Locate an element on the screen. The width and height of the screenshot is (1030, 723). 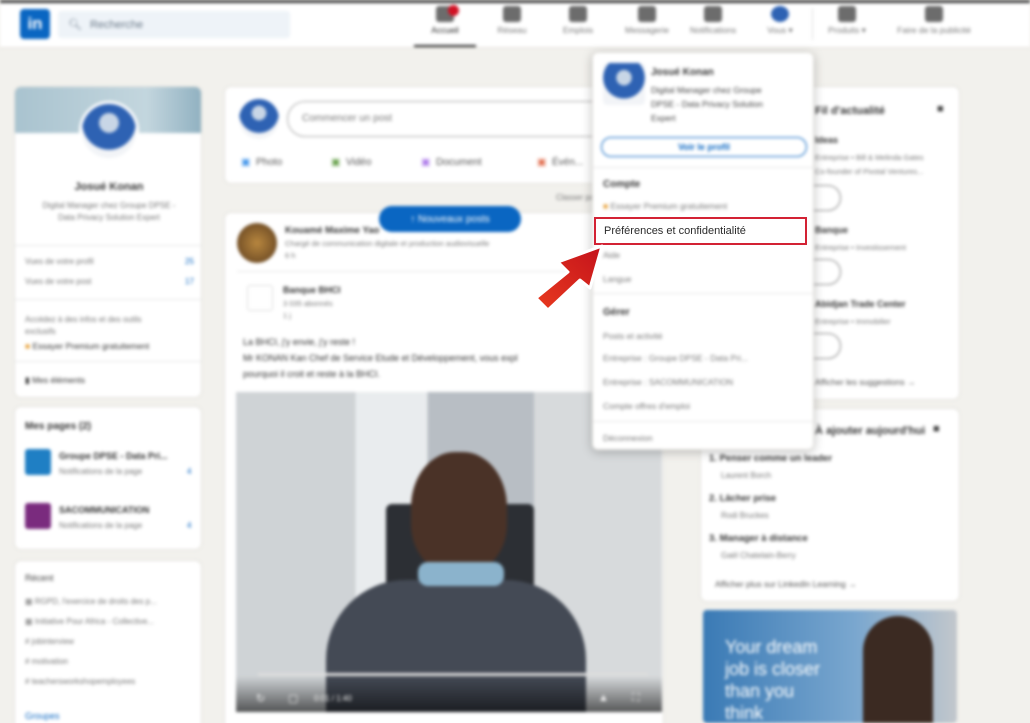
news-title: Fil d'actualité is located at coordinates (850, 111).